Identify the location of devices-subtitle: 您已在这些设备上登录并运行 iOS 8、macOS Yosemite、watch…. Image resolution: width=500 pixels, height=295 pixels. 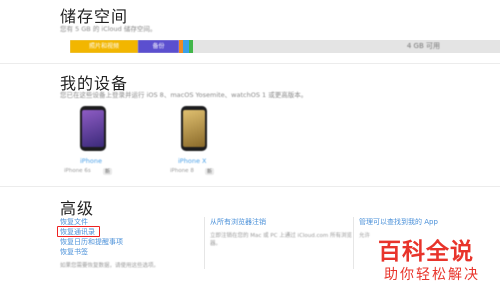
(184, 95).